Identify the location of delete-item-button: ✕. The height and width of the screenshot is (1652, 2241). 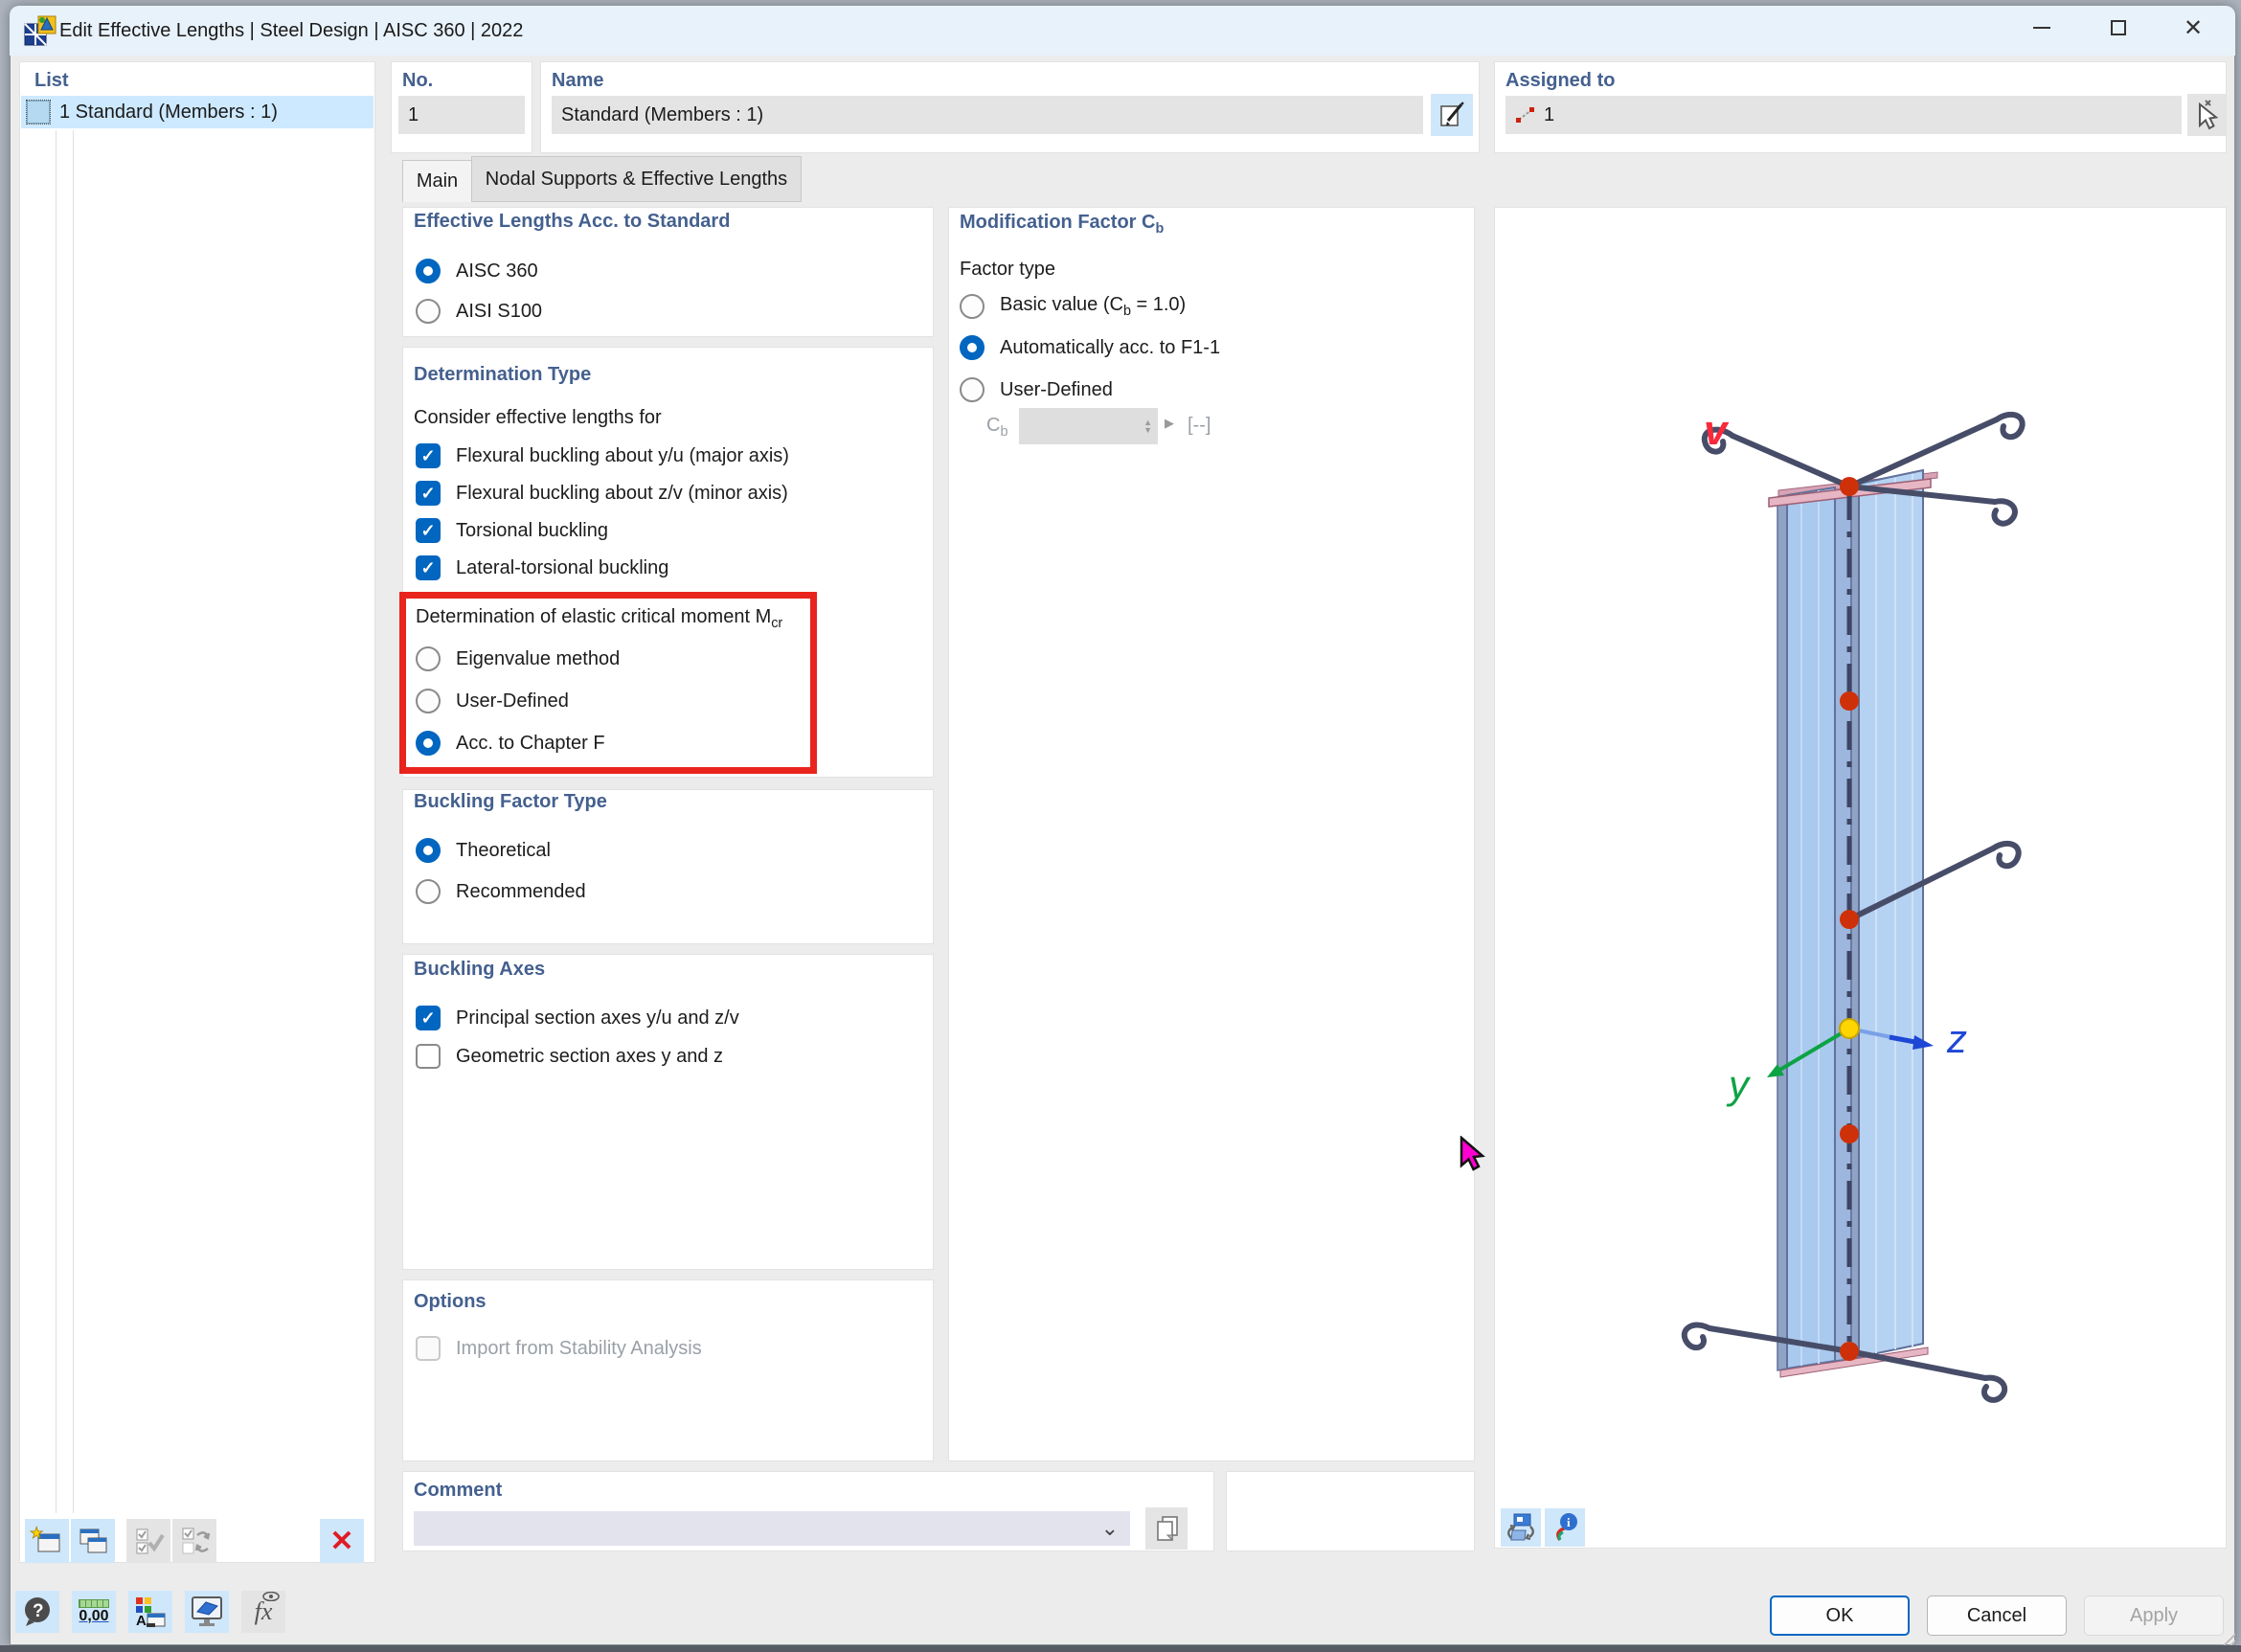
(342, 1541).